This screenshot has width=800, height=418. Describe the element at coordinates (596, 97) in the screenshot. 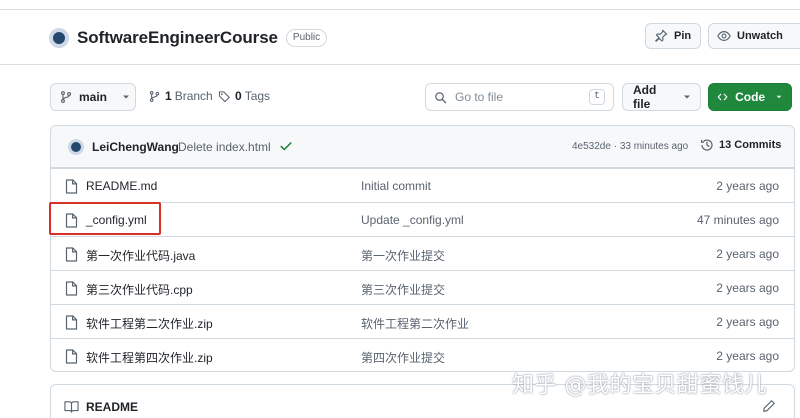

I see `shortcut-hint: t` at that location.